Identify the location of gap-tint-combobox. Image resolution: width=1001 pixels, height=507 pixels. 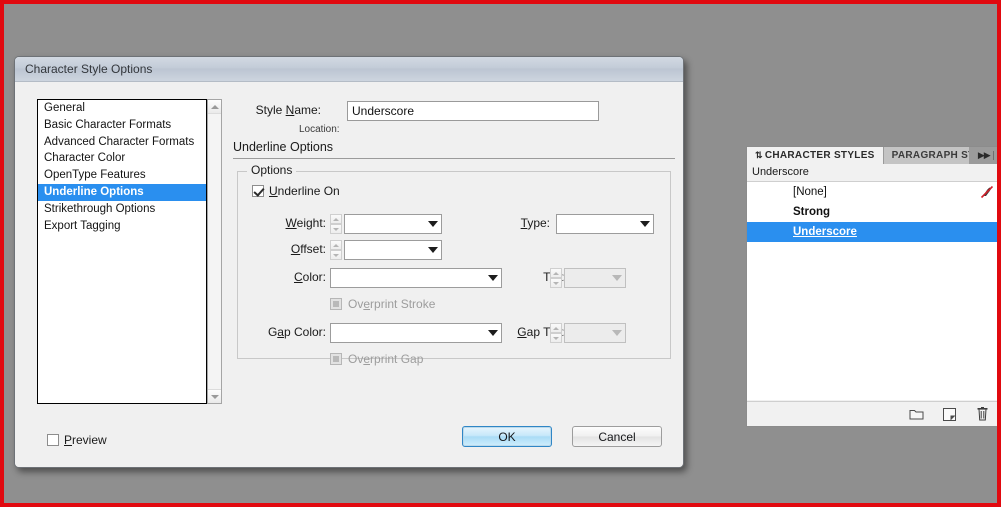
(595, 333).